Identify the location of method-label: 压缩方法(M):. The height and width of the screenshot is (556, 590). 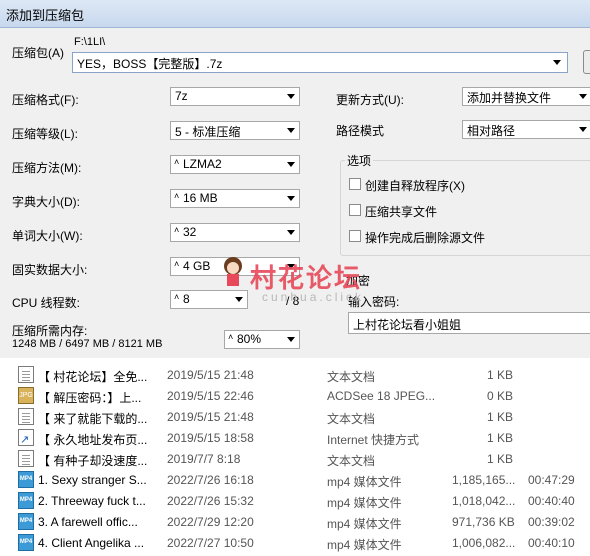
(47, 168).